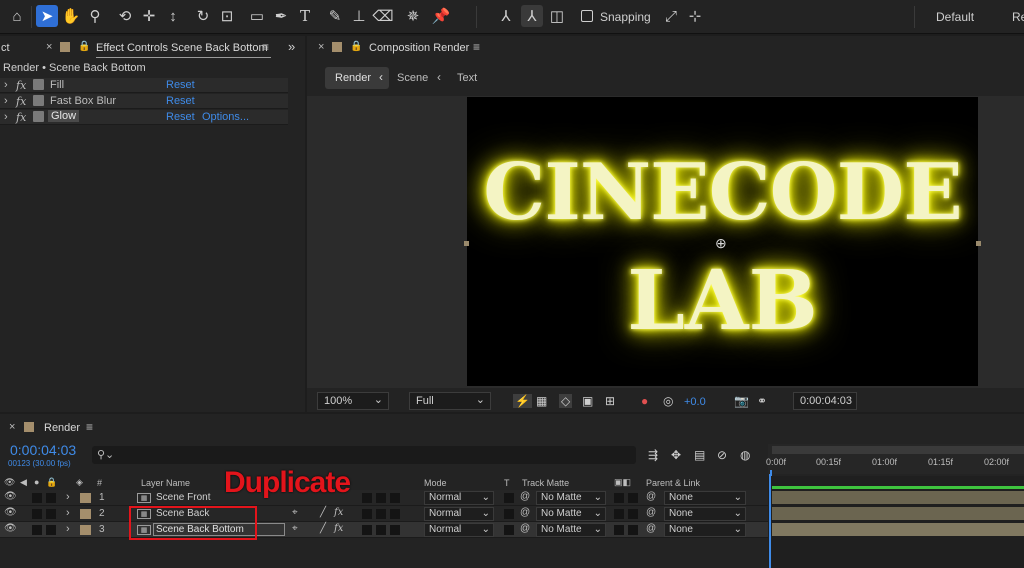 This screenshot has height=568, width=1024. I want to click on draft-3d-icon: ✥, so click(676, 455).